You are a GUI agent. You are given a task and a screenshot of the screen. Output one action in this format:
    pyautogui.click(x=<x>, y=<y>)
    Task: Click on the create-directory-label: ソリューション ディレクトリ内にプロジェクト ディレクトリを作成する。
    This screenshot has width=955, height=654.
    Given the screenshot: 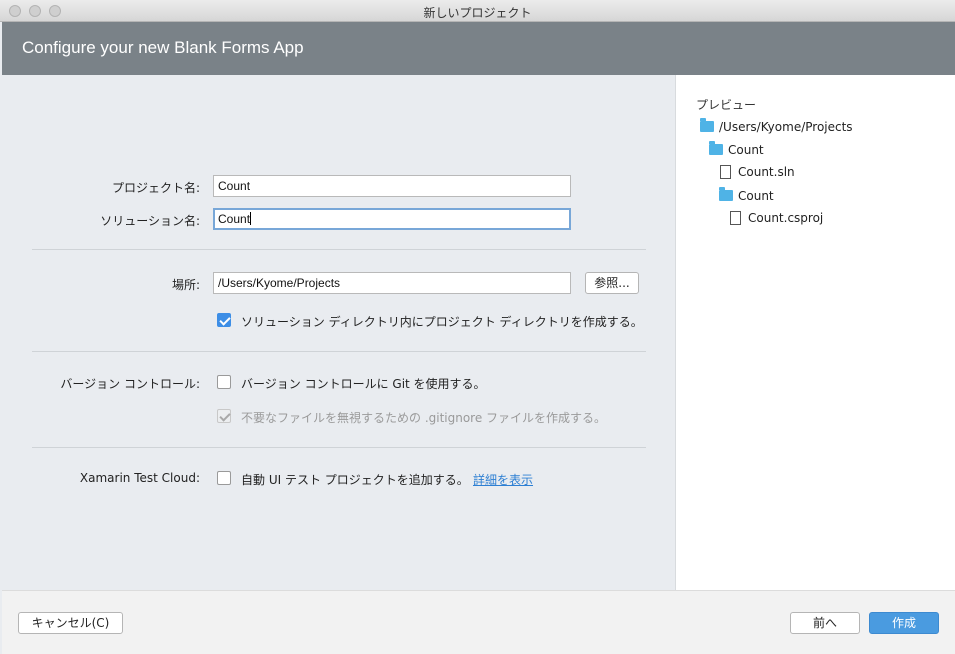 What is the action you would take?
    pyautogui.click(x=442, y=322)
    